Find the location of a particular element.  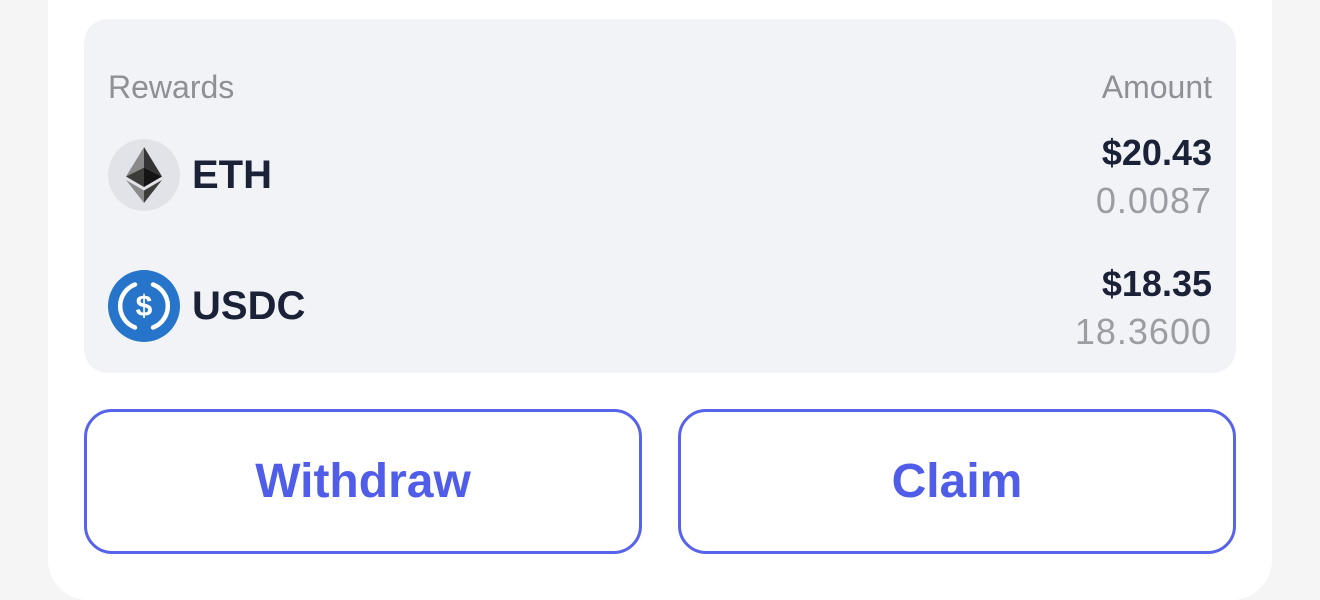

token-amount-usdc: 18.3600 is located at coordinates (1143, 331).